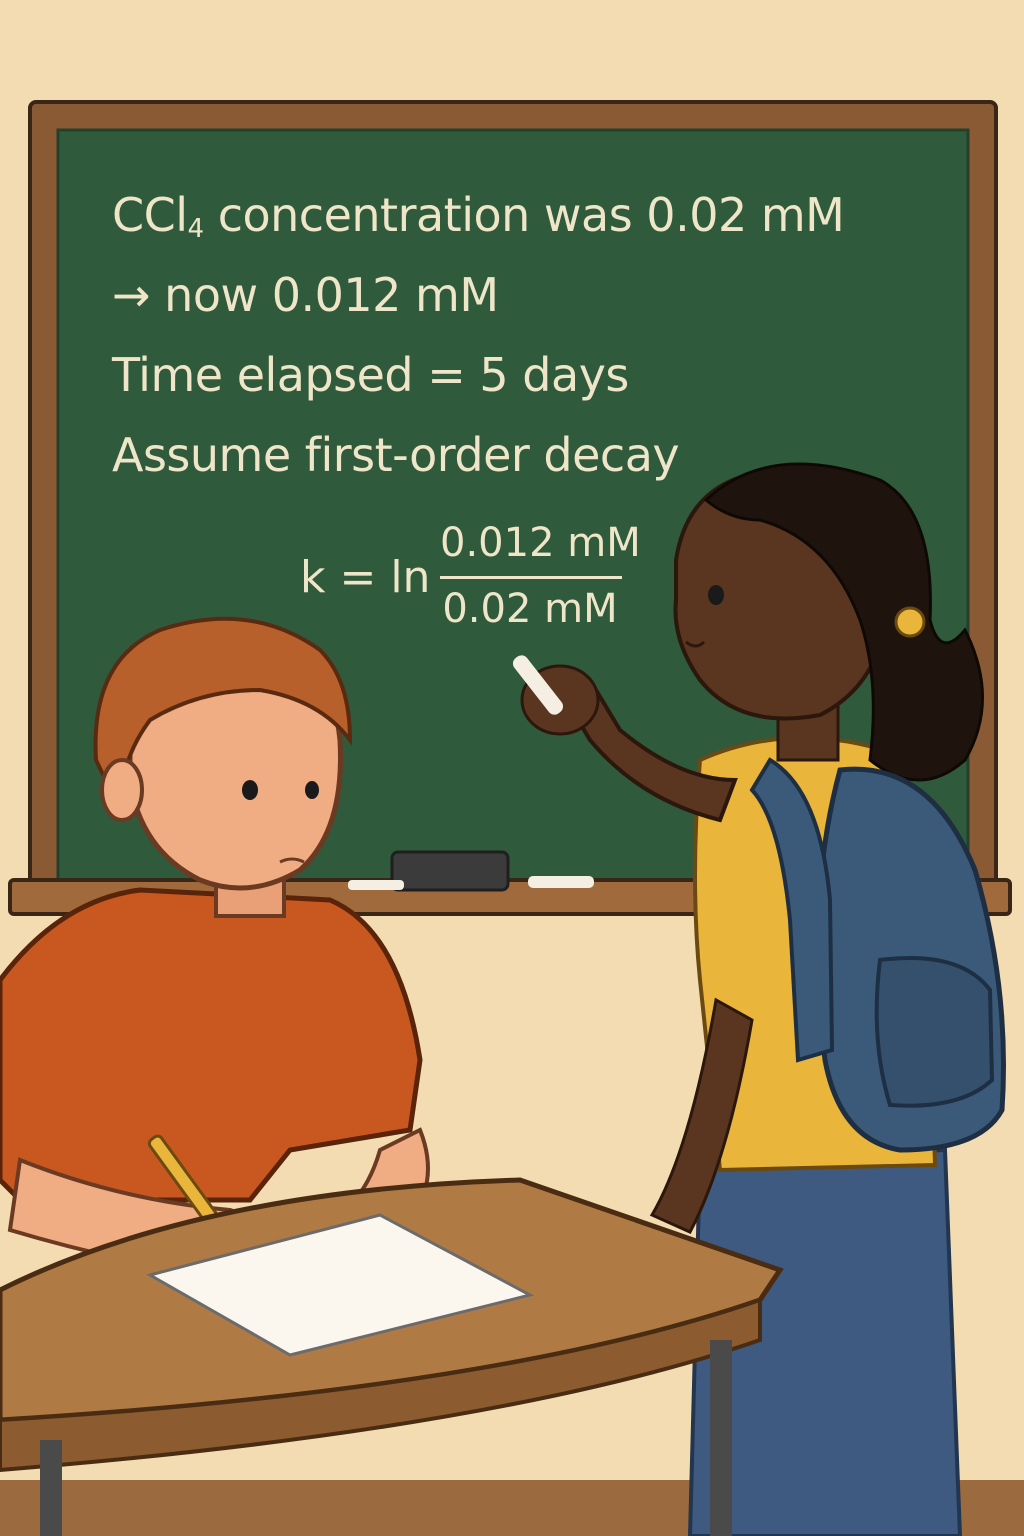 The width and height of the screenshot is (1024, 1536). What do you see at coordinates (716, 595) in the screenshot?
I see `girl-eye` at bounding box center [716, 595].